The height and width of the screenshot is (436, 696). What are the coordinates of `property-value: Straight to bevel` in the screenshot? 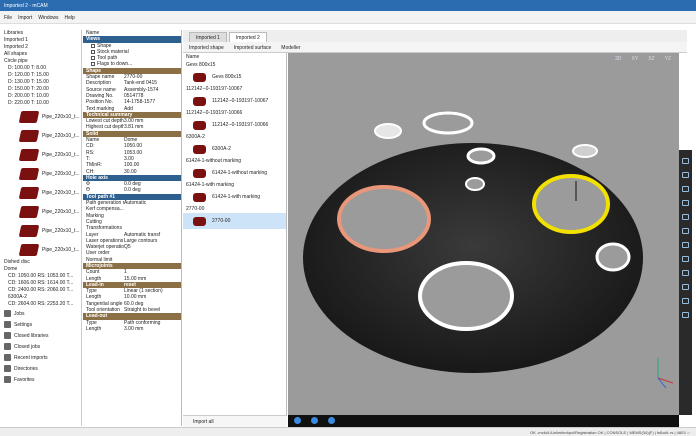 It's located at (142, 310).